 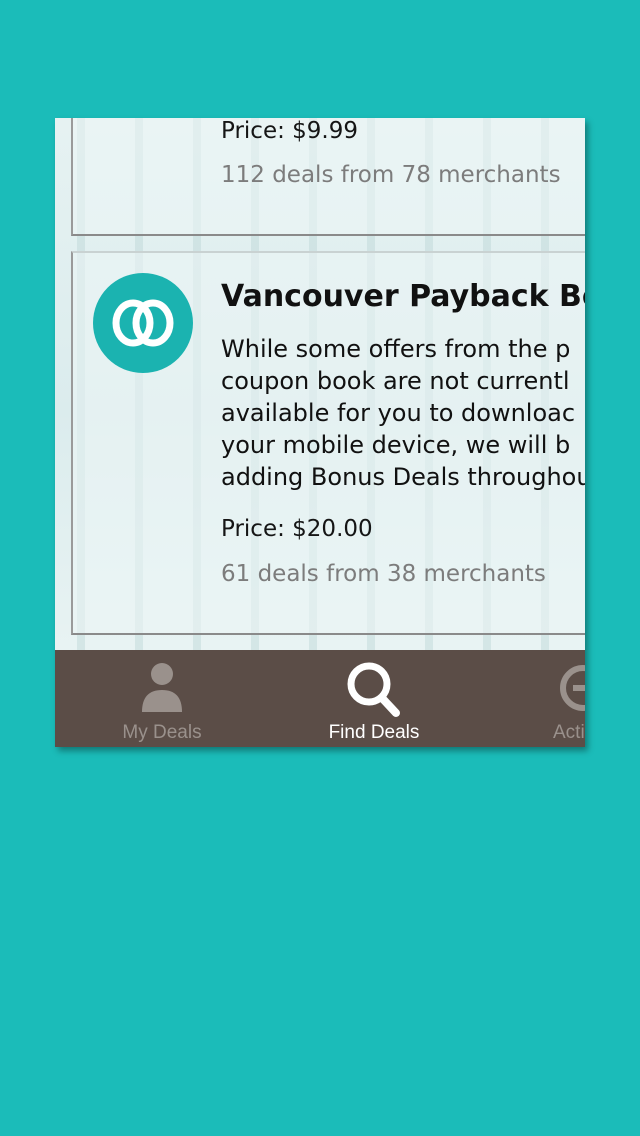 What do you see at coordinates (373, 689) in the screenshot?
I see `search-icon` at bounding box center [373, 689].